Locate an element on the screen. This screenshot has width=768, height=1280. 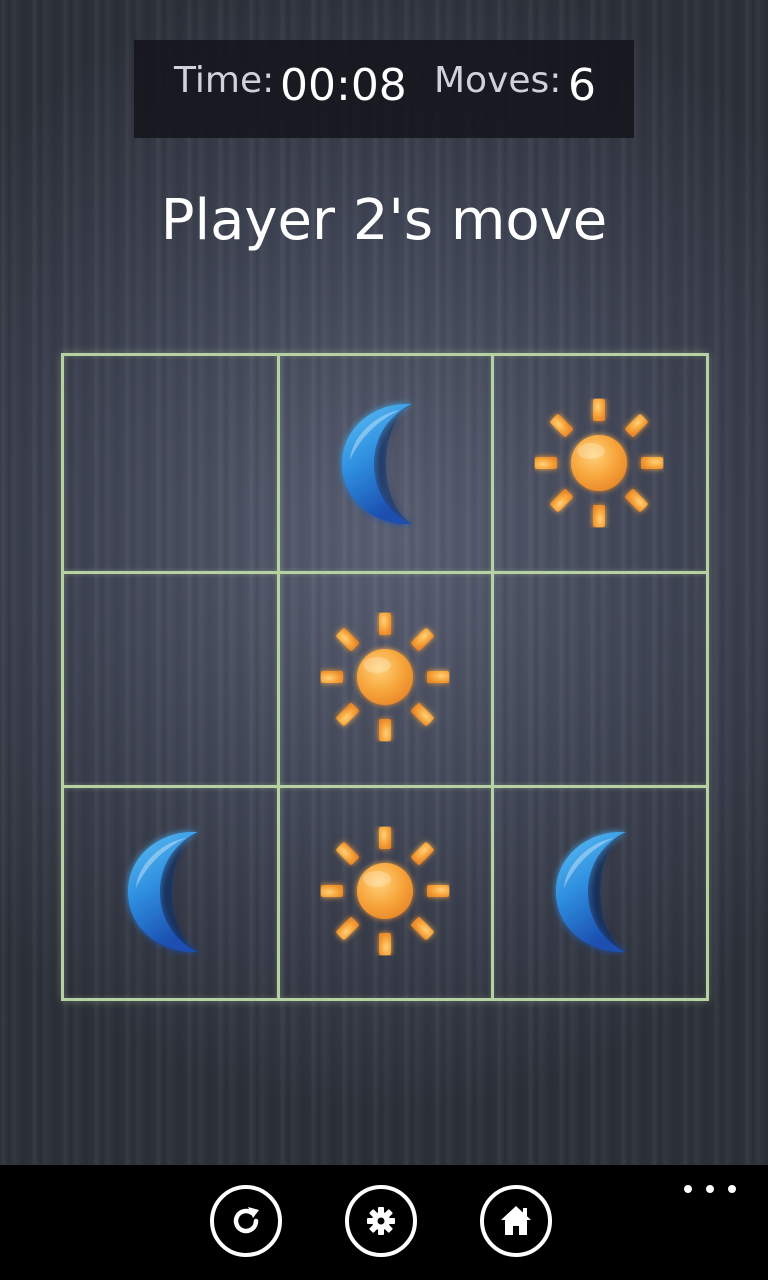
restart-icon is located at coordinates (246, 1220).